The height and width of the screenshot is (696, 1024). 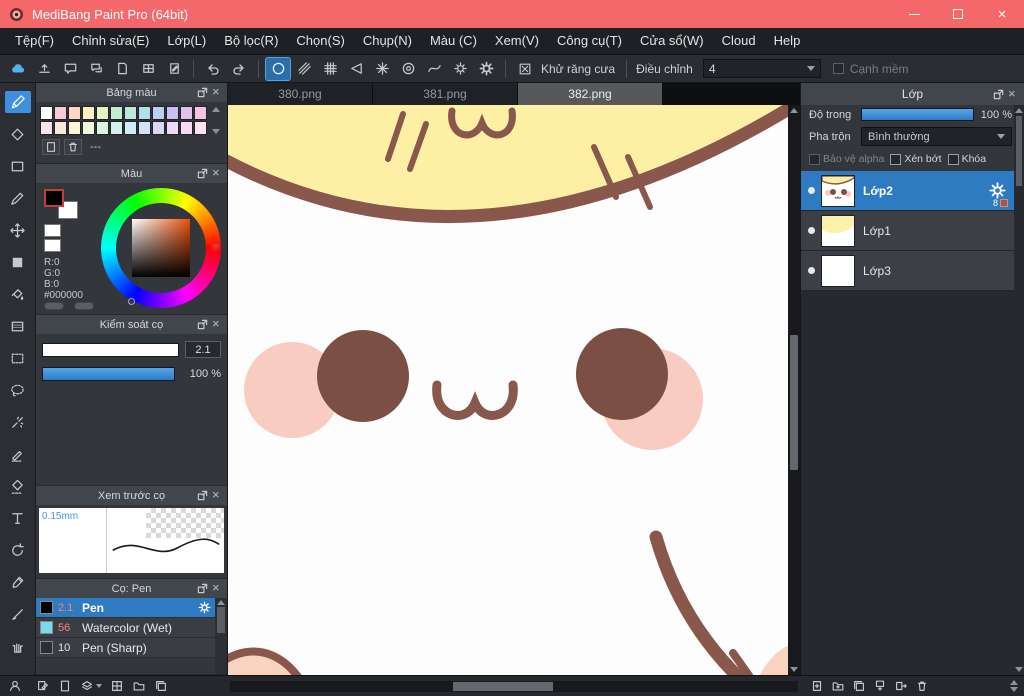 I want to click on color-bar-button-right, so click(x=84, y=306).